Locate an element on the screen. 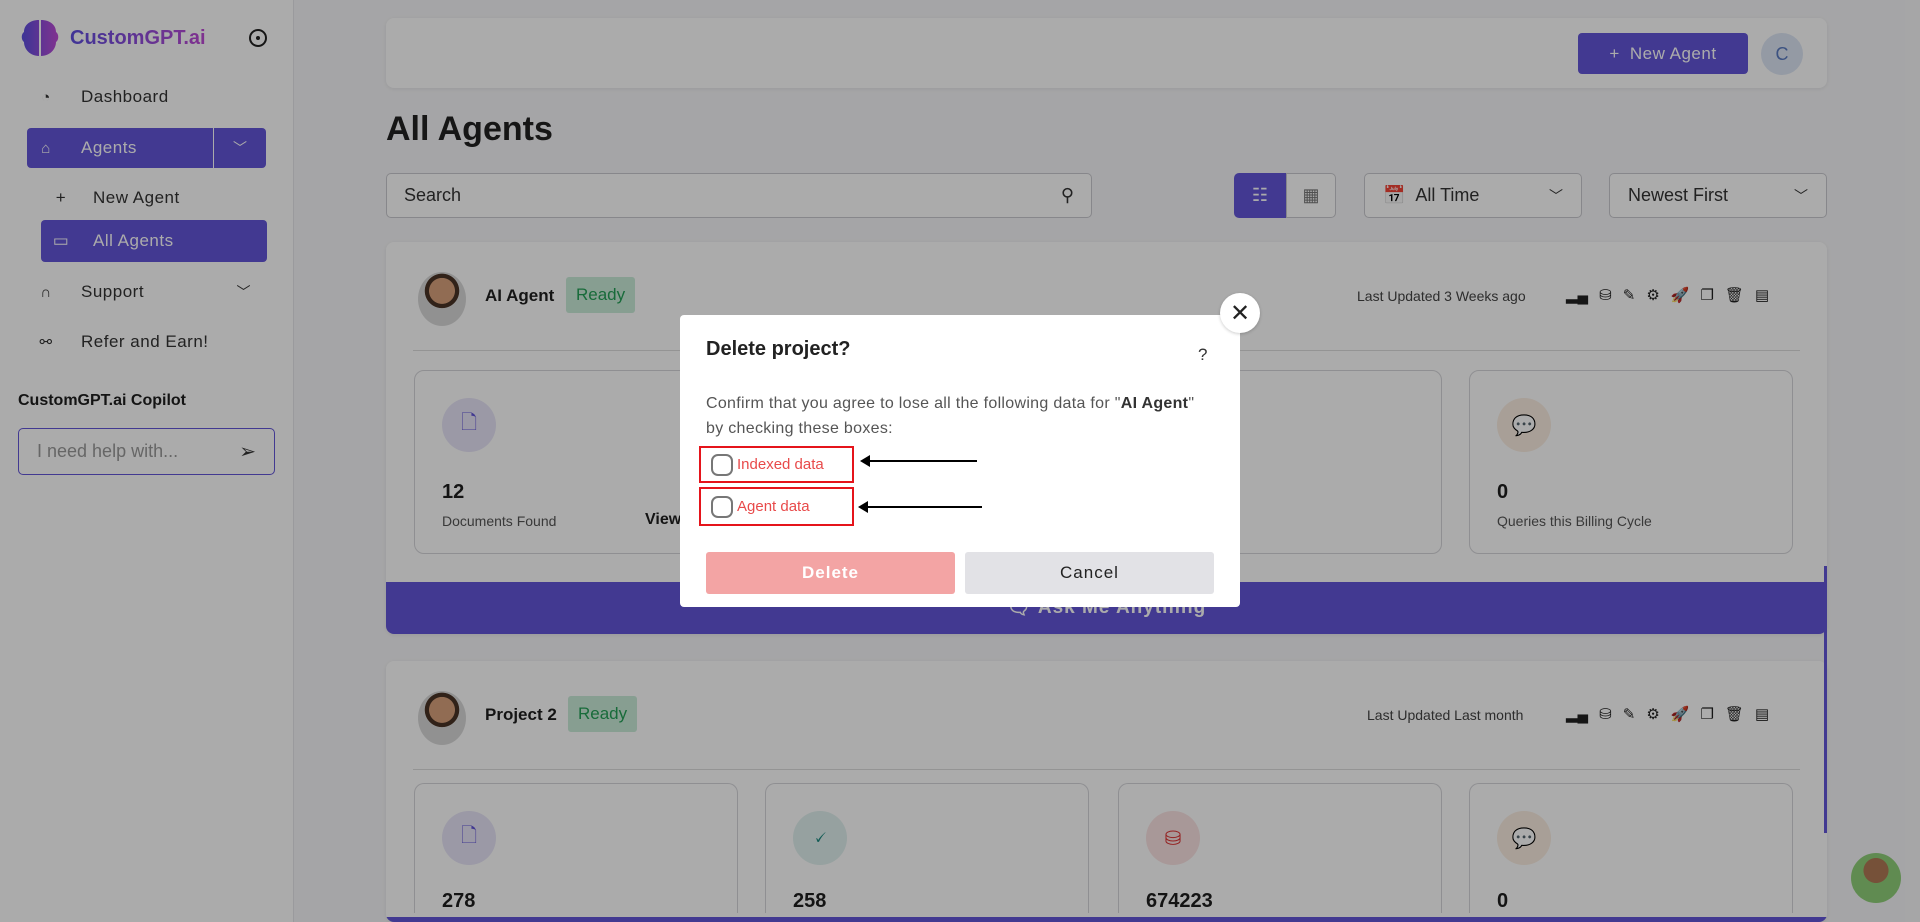 This screenshot has height=922, width=1920. agent-data-checkbox: Agent data is located at coordinates (776, 506).